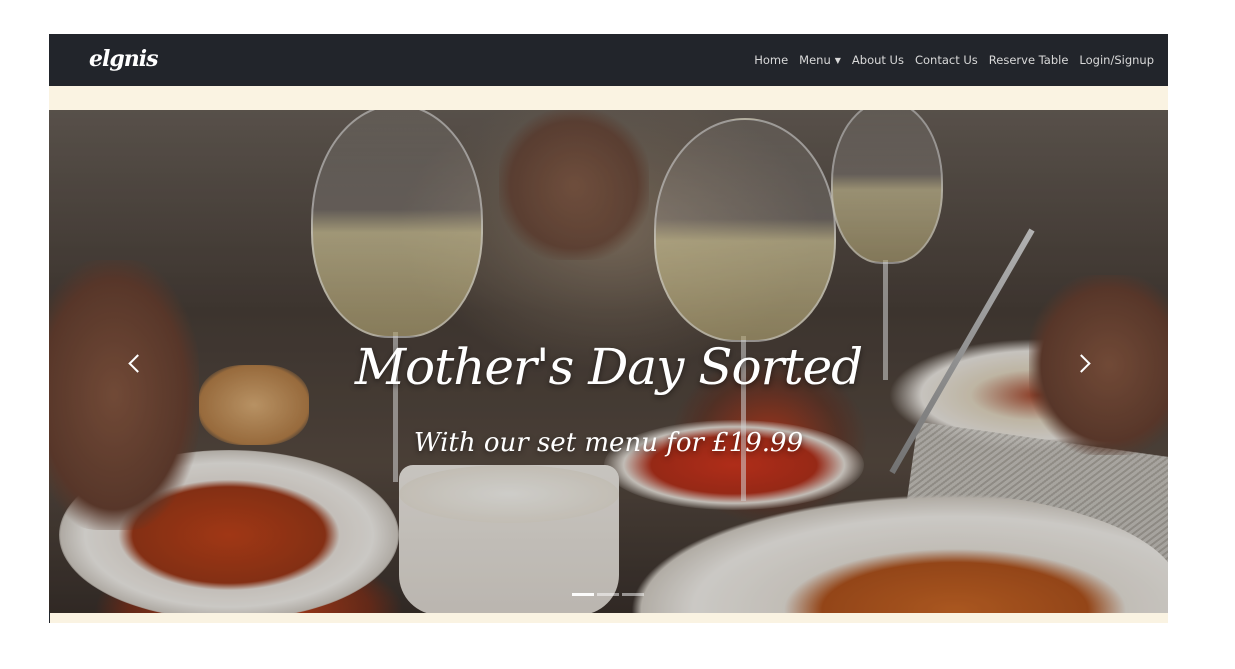 This screenshot has height=669, width=1235. Describe the element at coordinates (837, 60) in the screenshot. I see `caret-down-icon: ▼` at that location.